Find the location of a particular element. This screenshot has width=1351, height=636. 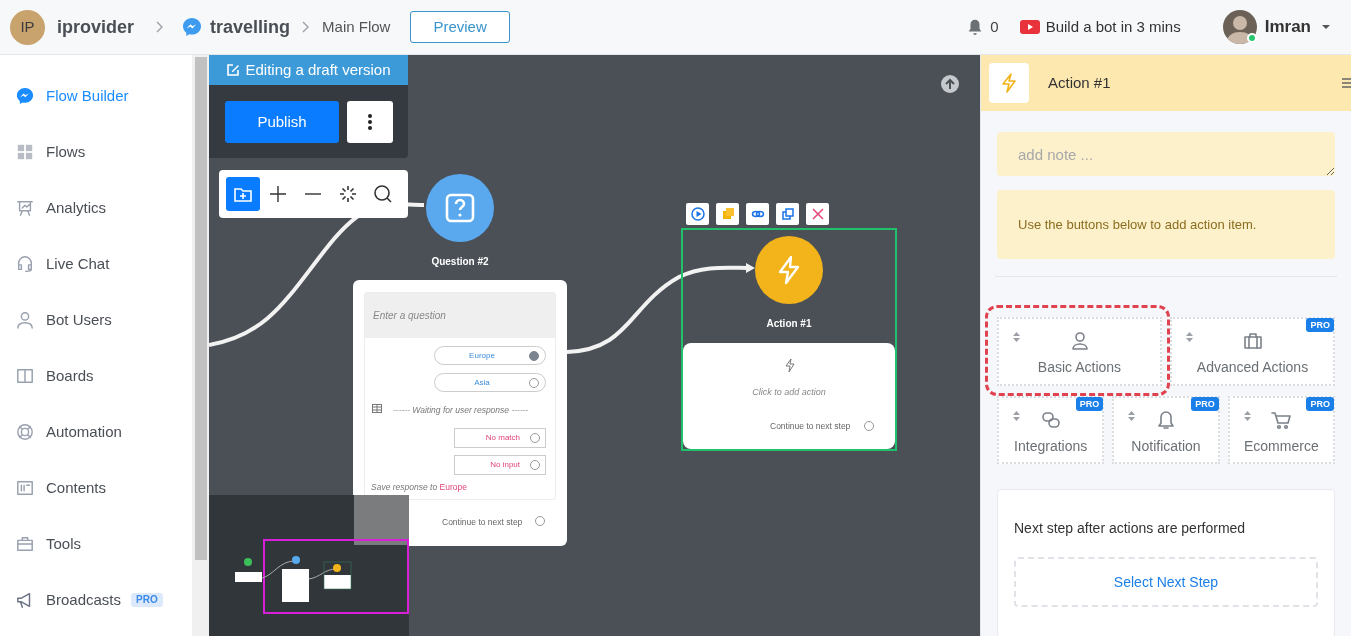

sidebar-item: Flow Builder is located at coordinates (72, 96).